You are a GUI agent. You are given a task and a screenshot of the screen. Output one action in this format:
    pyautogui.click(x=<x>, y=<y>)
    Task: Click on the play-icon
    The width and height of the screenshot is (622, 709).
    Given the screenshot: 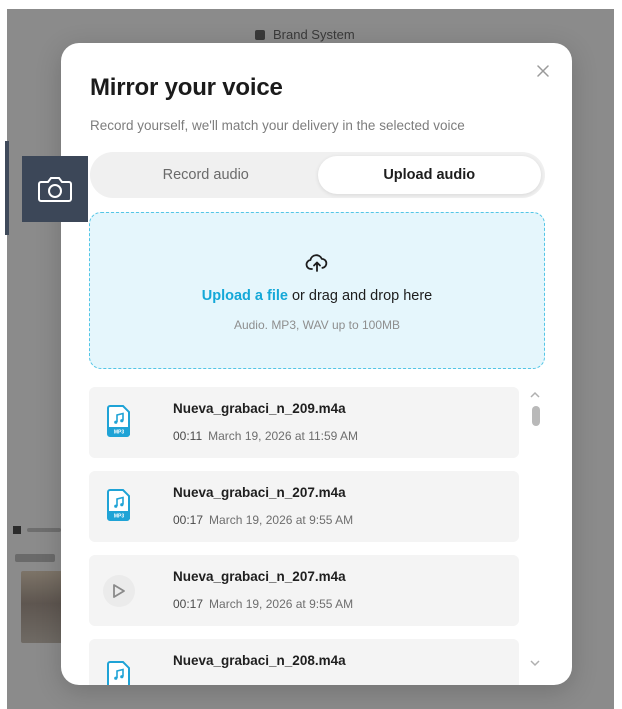 What is the action you would take?
    pyautogui.click(x=119, y=591)
    